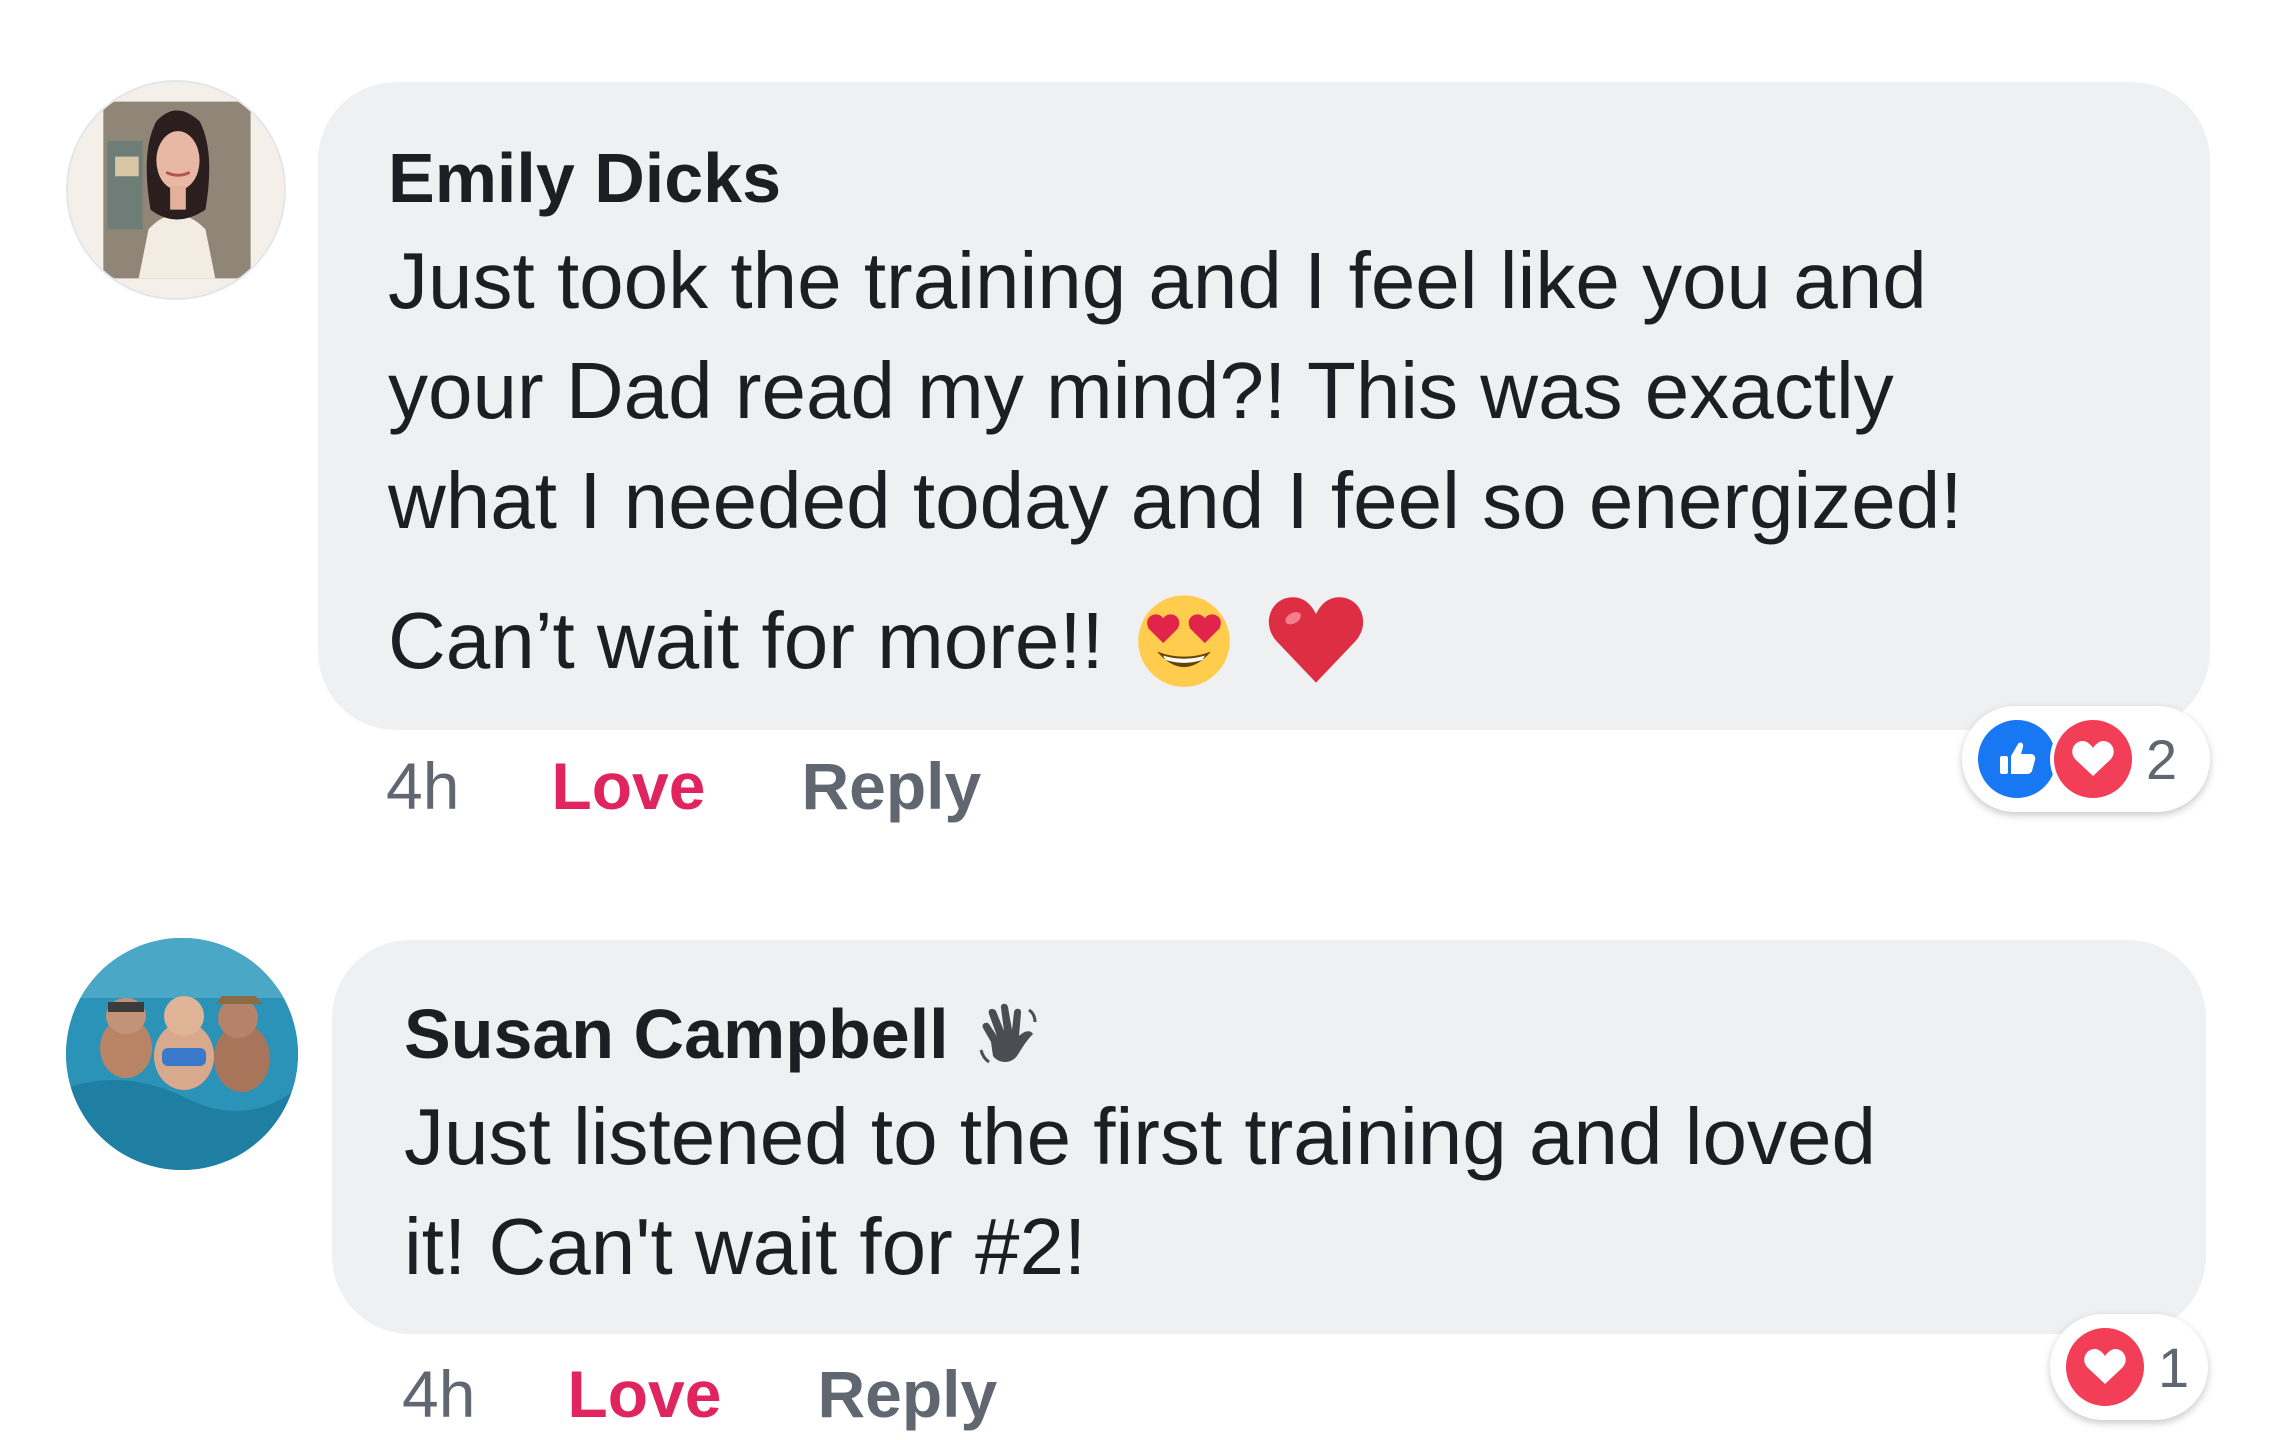 The width and height of the screenshot is (2274, 1440). What do you see at coordinates (1184, 639) in the screenshot?
I see `heart-eyes-emoji` at bounding box center [1184, 639].